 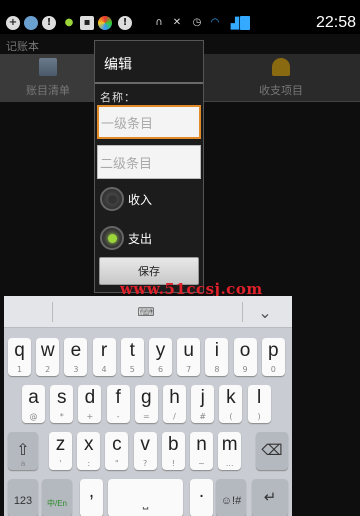 What do you see at coordinates (13, 23) in the screenshot?
I see `add-icon: +` at bounding box center [13, 23].